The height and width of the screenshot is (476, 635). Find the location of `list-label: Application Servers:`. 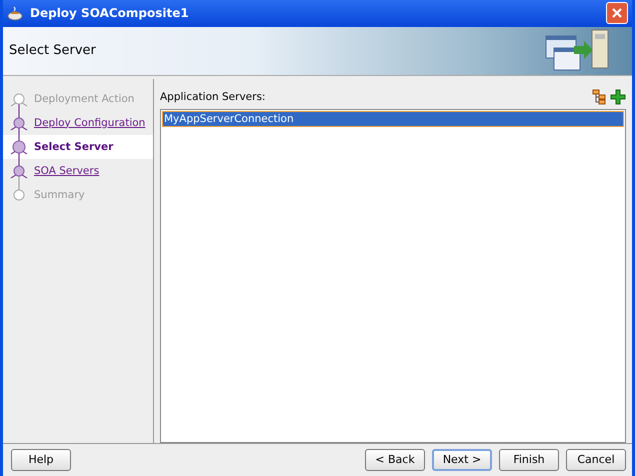

list-label: Application Servers: is located at coordinates (213, 96).